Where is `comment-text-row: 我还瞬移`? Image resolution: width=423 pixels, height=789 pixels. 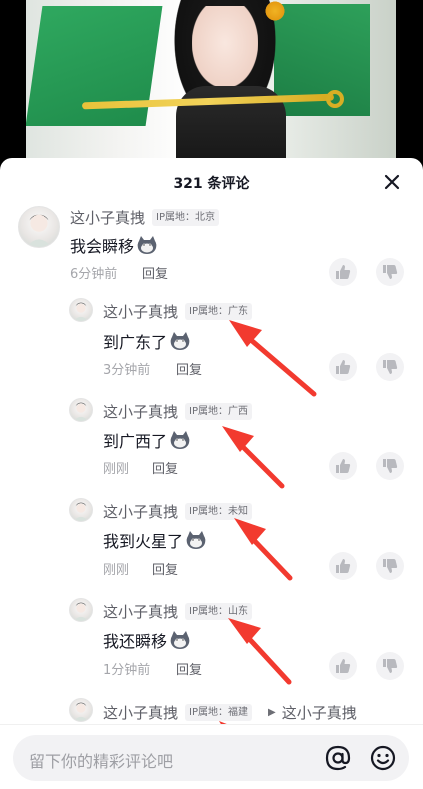
comment-text-row: 我还瞬移 is located at coordinates (147, 640).